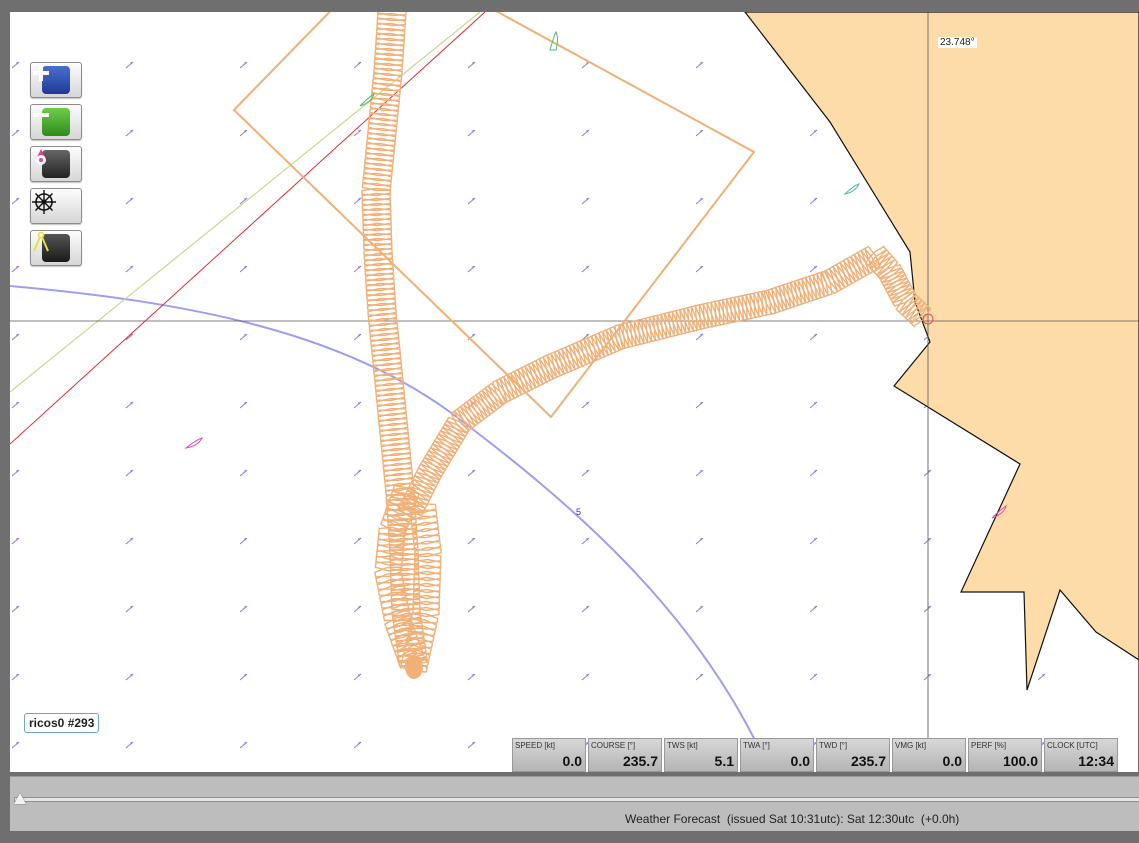  What do you see at coordinates (578, 512) in the screenshot?
I see `isoline-label: 5` at bounding box center [578, 512].